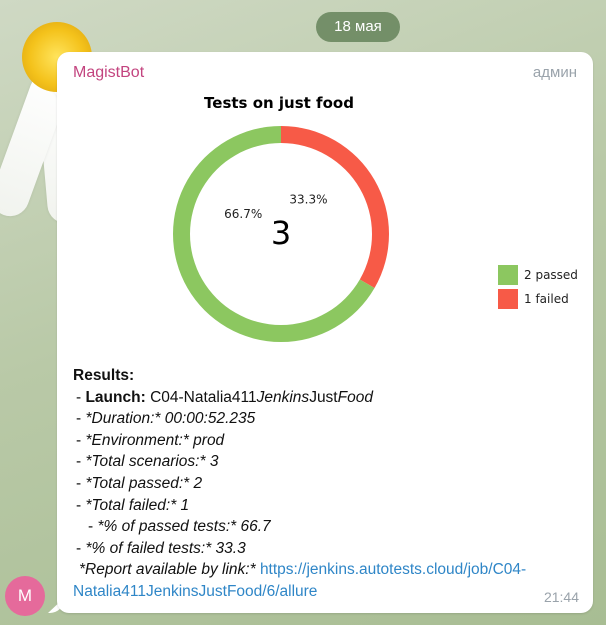 The image size is (606, 625). Describe the element at coordinates (224, 397) in the screenshot. I see `launch-line: - Launch: C04-Natalia411JenkinsJustFood` at that location.